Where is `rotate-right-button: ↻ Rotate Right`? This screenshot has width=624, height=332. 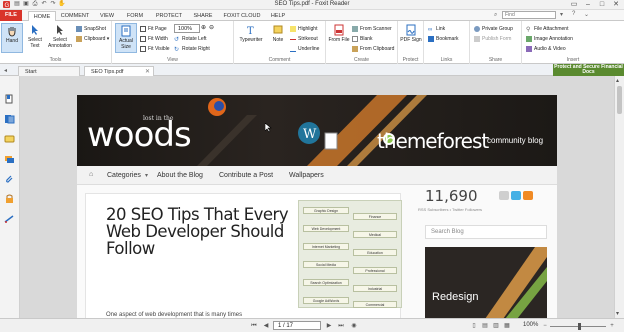
rotate-right-button: ↻ Rotate Right is located at coordinates (192, 49).